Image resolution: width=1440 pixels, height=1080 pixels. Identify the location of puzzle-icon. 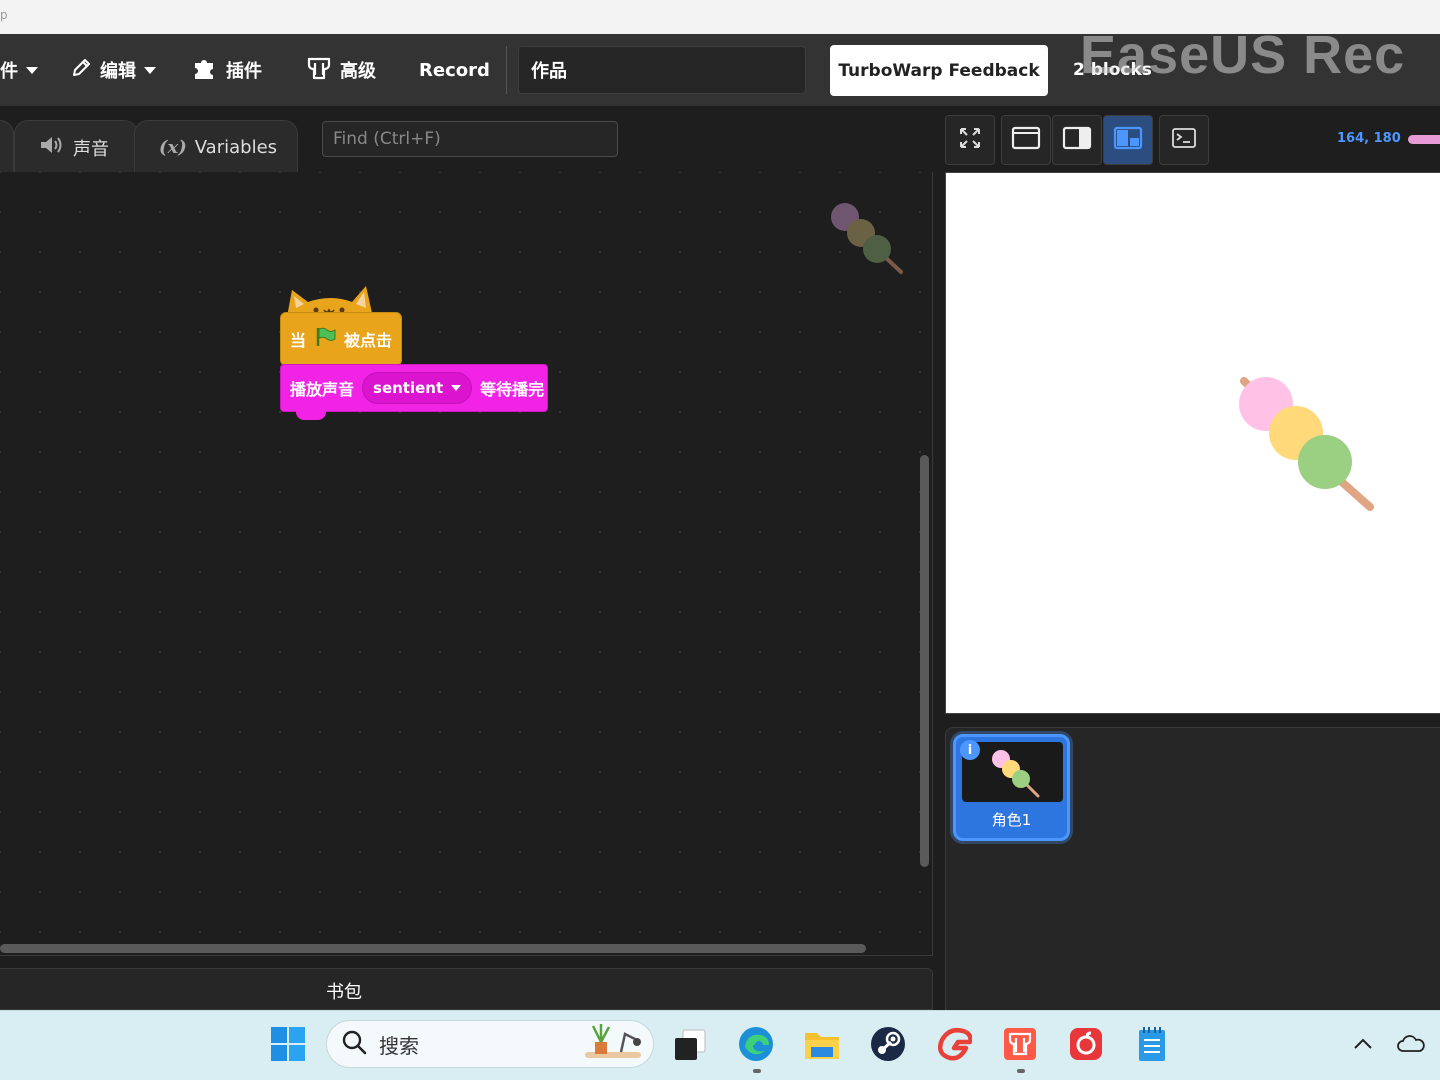
(205, 70).